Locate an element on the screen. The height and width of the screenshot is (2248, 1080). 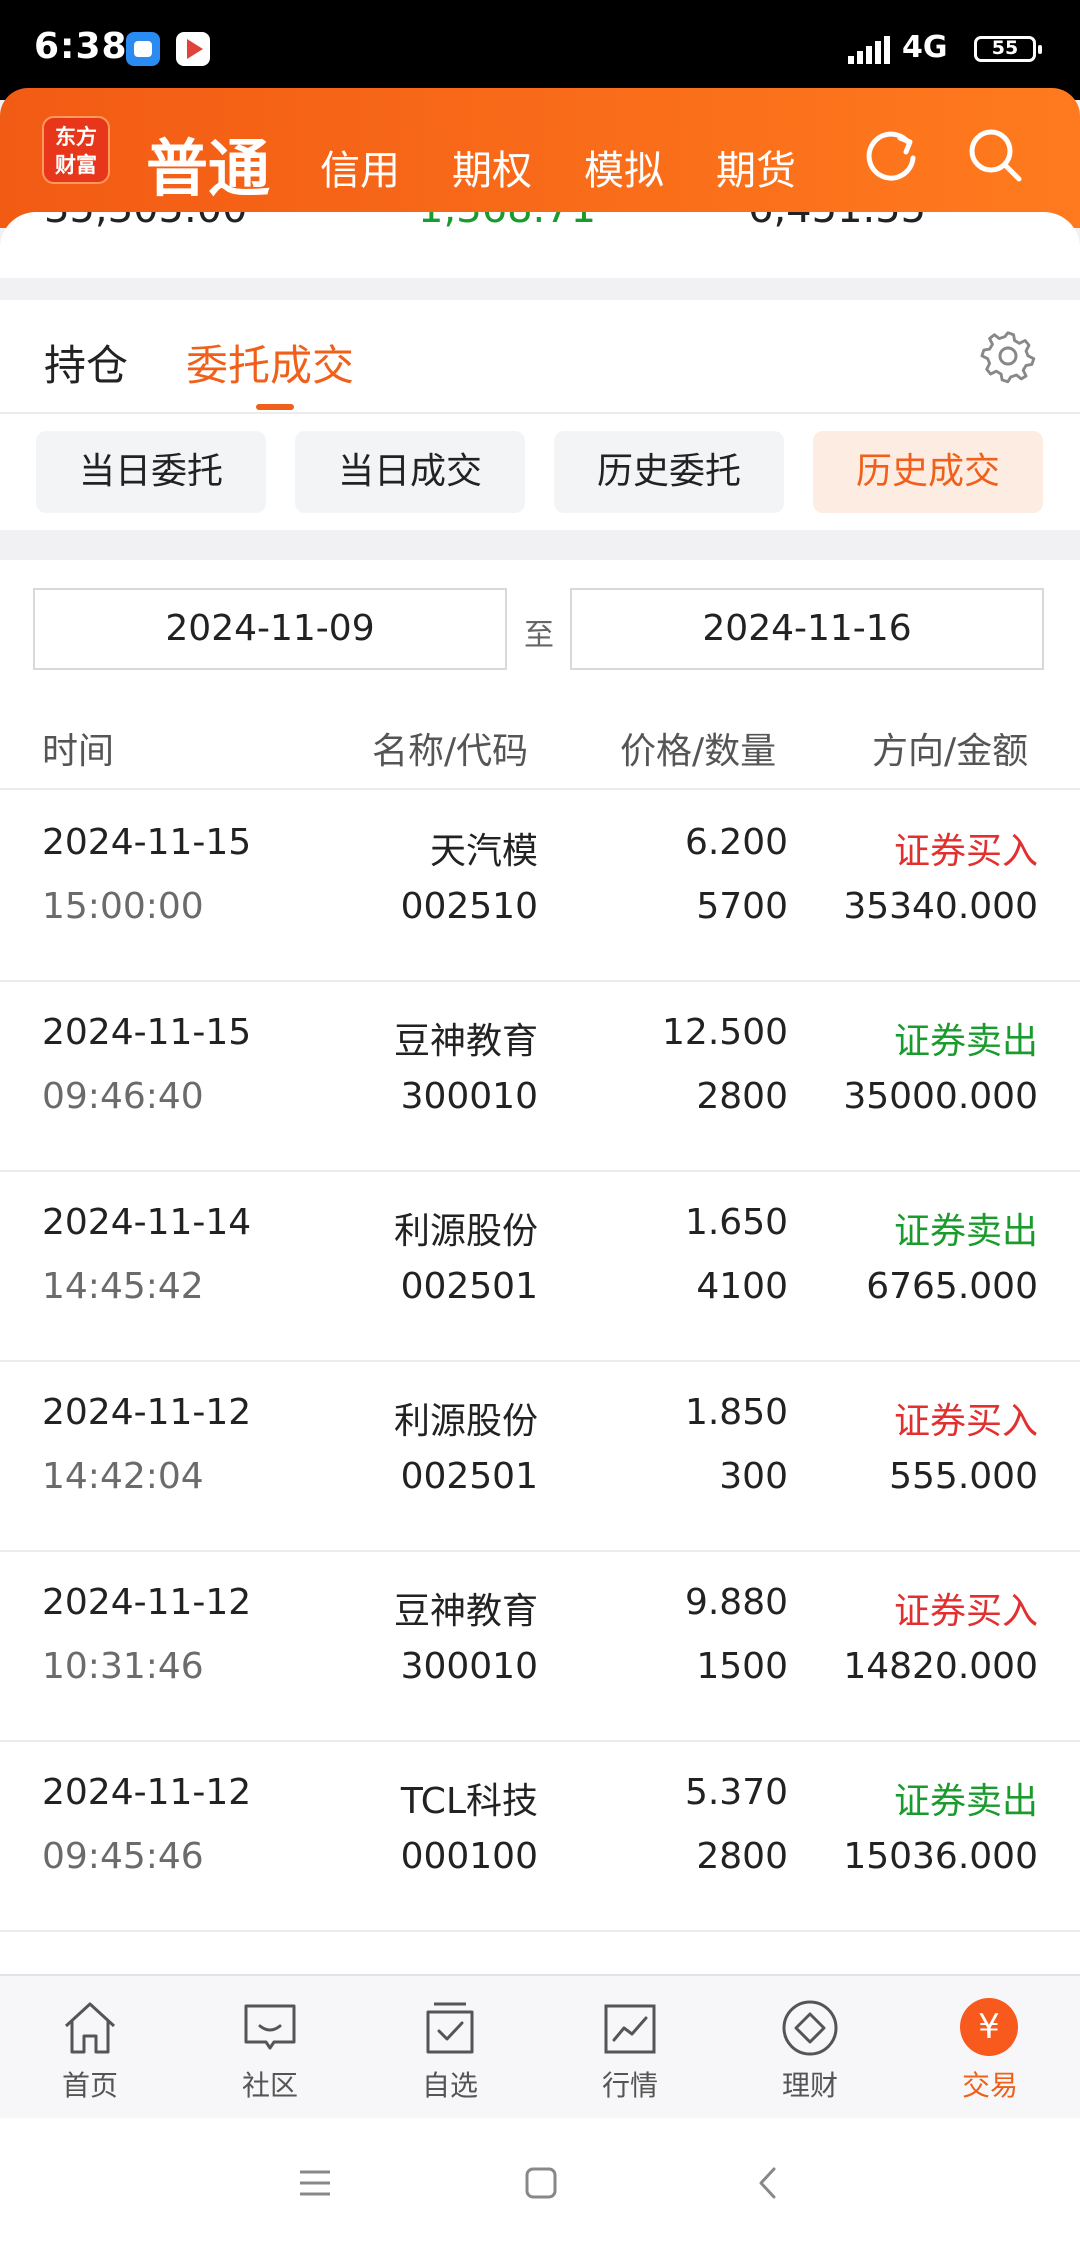
menu-icon is located at coordinates (315, 2183).